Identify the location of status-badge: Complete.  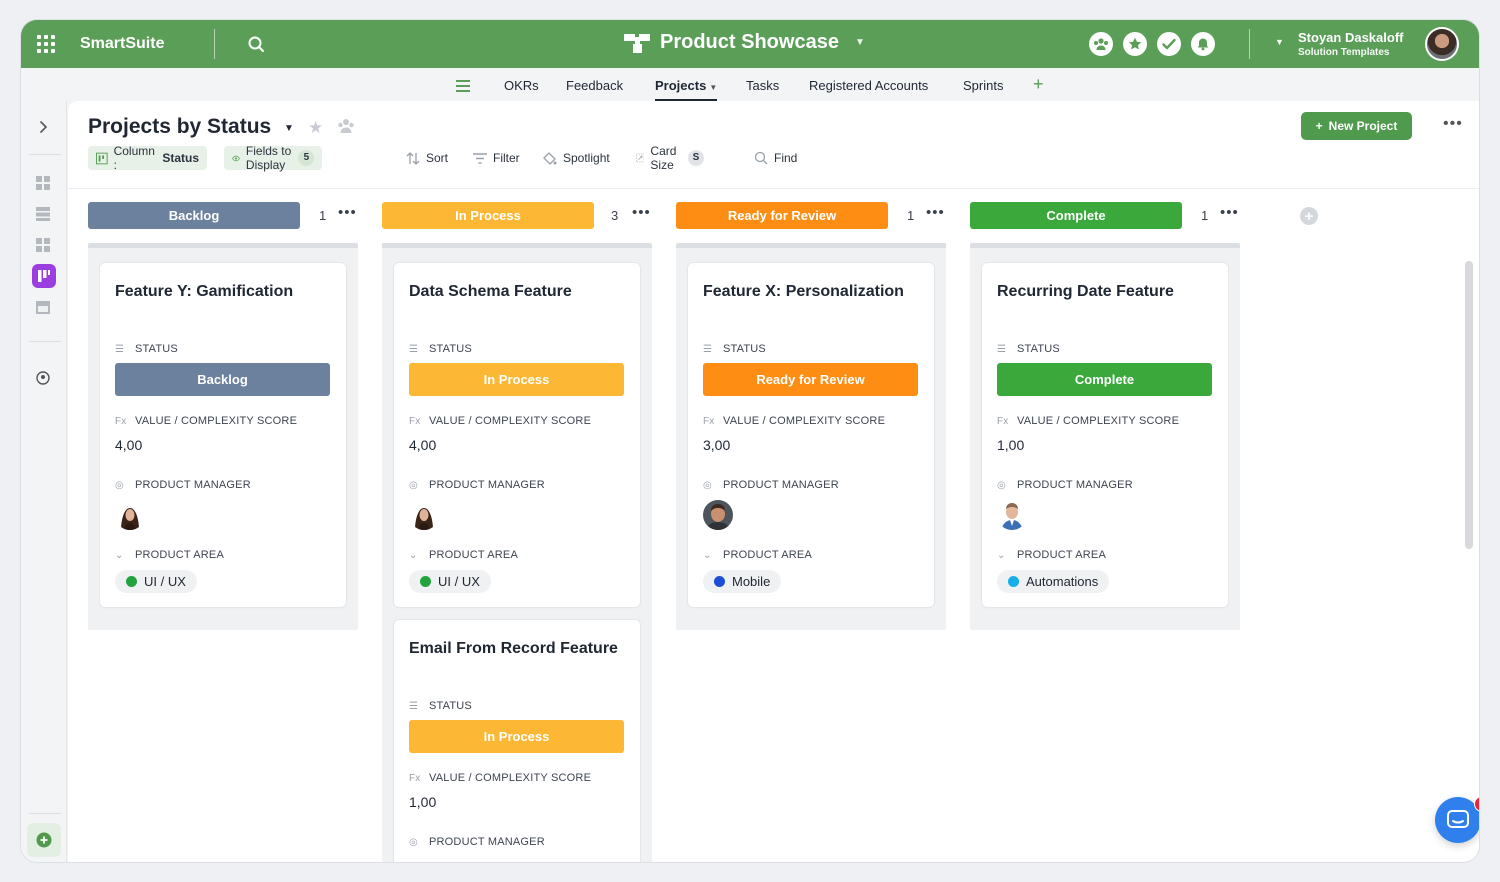
(1104, 379).